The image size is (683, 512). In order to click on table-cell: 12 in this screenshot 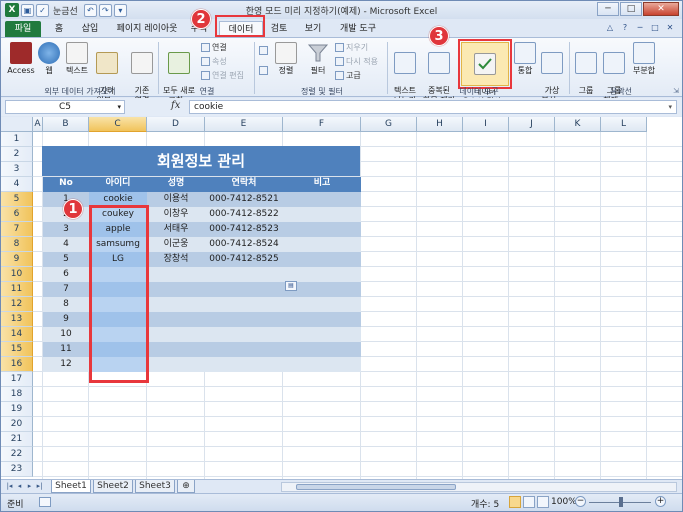, I will do `click(66, 364)`.